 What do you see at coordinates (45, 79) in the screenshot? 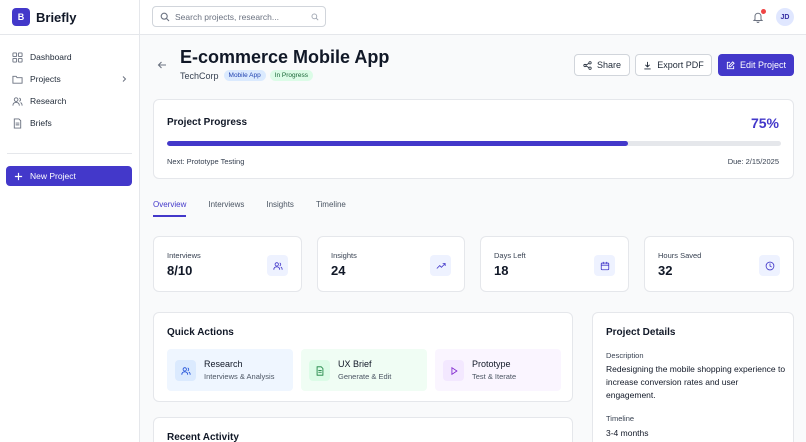
I see `sidebar-item-label: Projects` at bounding box center [45, 79].